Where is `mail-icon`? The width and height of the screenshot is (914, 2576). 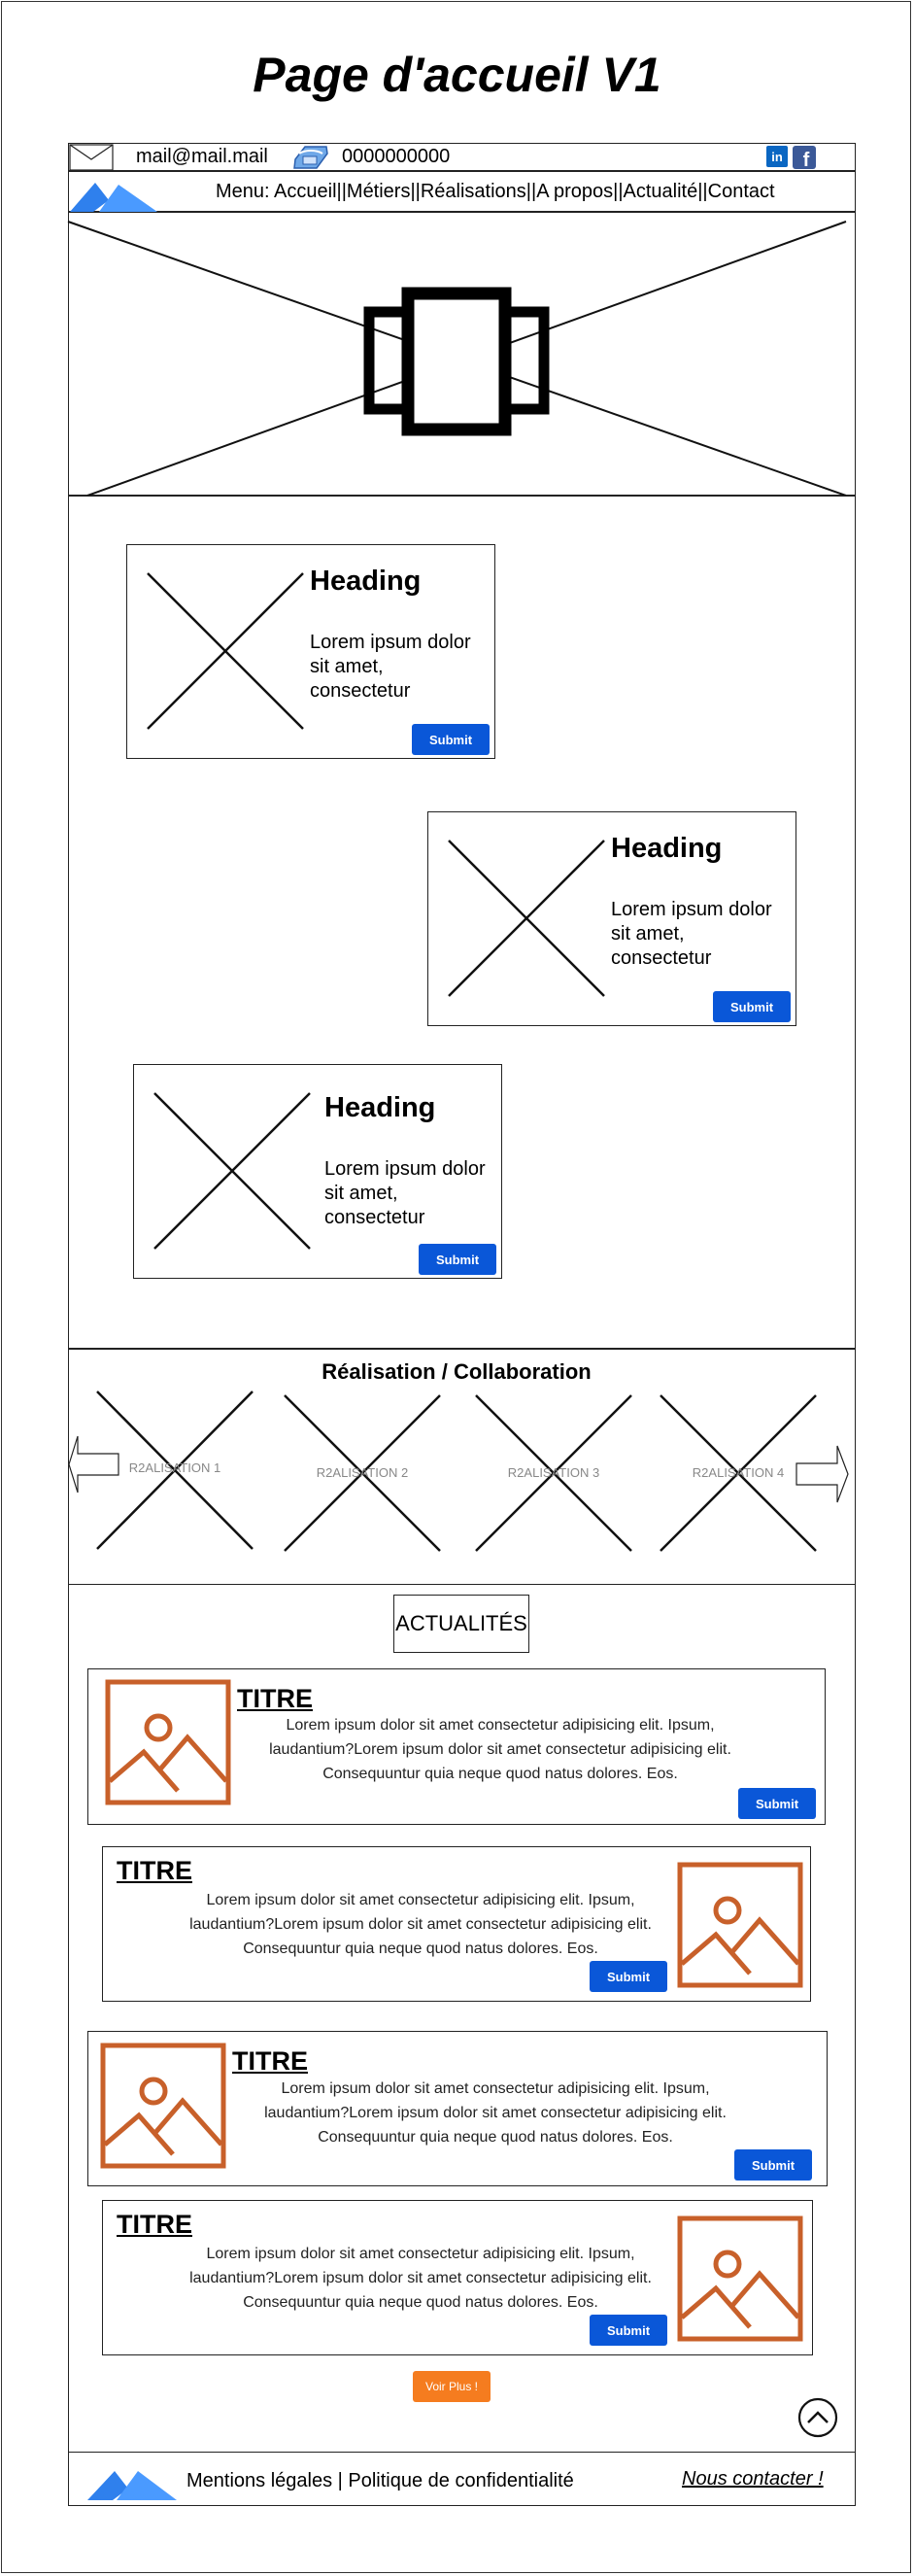 mail-icon is located at coordinates (91, 157).